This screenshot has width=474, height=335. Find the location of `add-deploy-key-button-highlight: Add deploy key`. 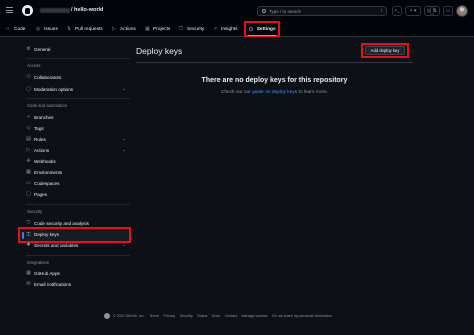

add-deploy-key-button-highlight: Add deploy key is located at coordinates (385, 50).